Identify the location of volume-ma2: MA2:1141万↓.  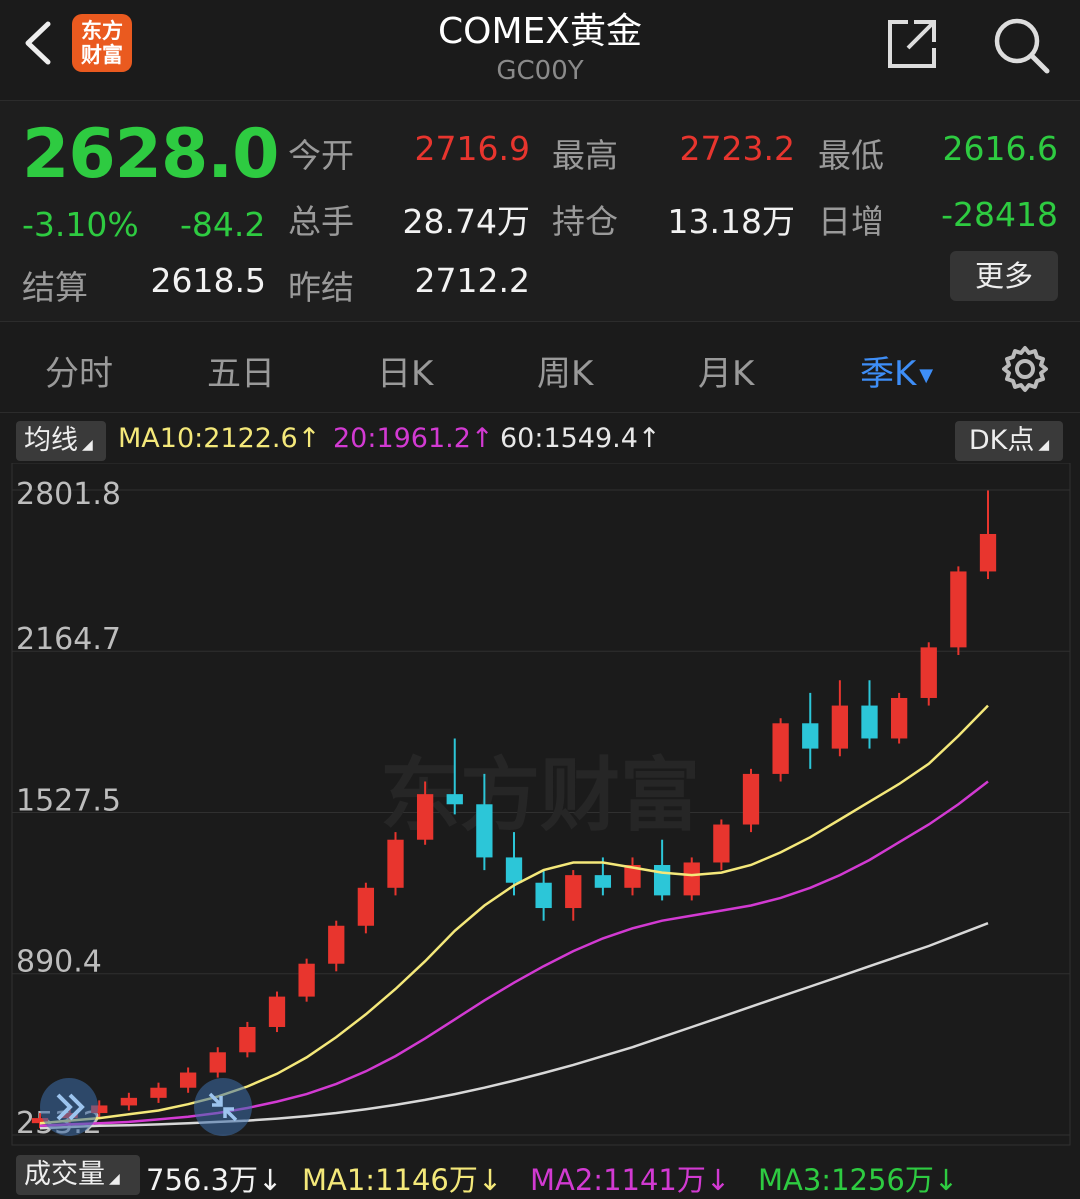
(630, 1180).